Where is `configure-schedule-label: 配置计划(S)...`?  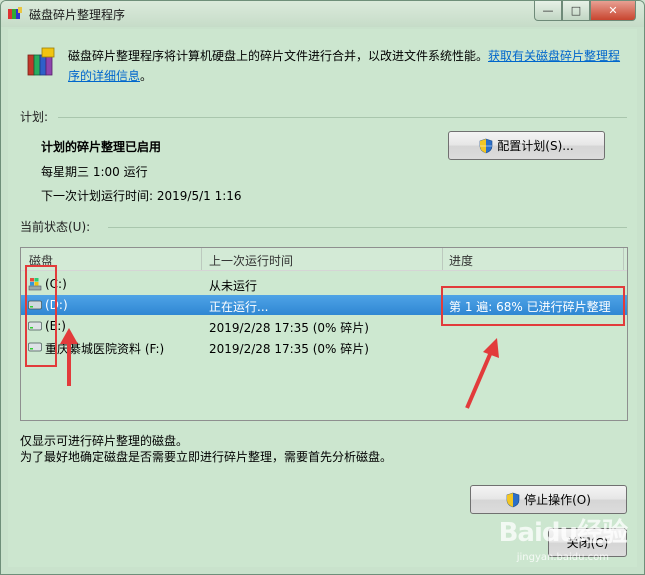
configure-schedule-label: 配置计划(S)... is located at coordinates (535, 146).